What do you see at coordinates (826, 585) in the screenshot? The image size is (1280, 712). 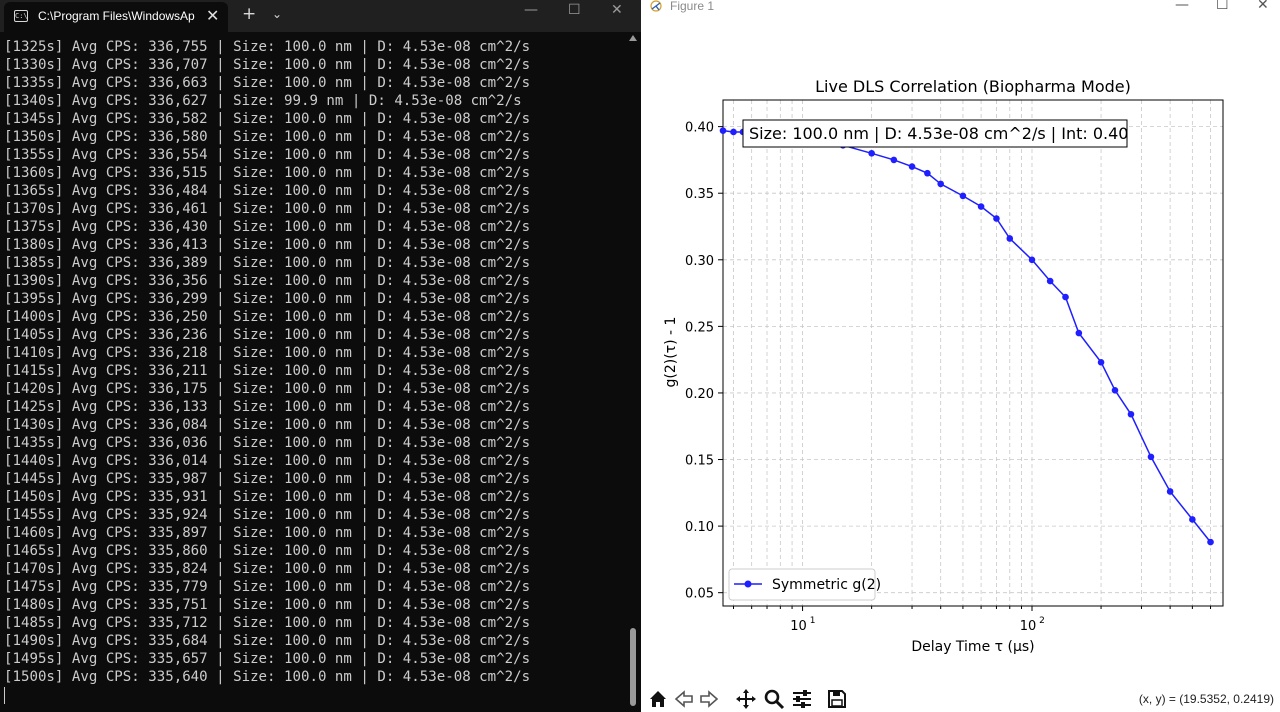 I see `legend-label: Symmetric g(2)` at bounding box center [826, 585].